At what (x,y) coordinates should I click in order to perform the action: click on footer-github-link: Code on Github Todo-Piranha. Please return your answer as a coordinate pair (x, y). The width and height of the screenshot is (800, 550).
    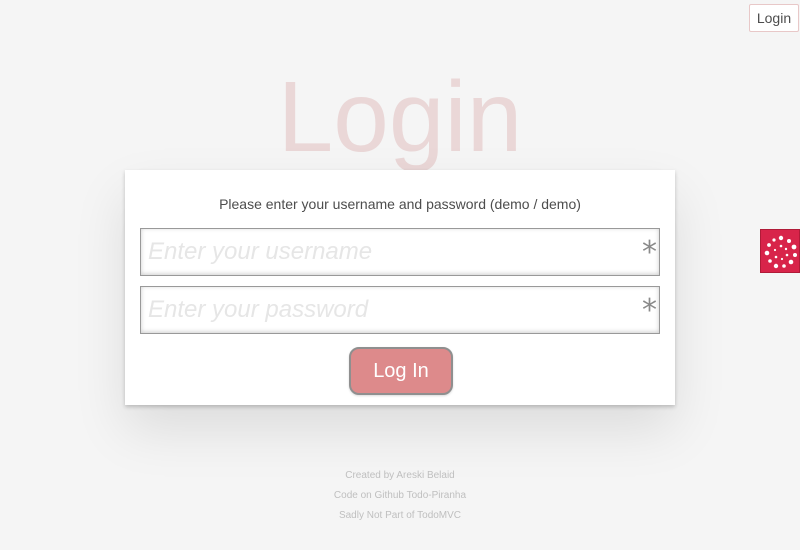
    Looking at the image, I should click on (400, 496).